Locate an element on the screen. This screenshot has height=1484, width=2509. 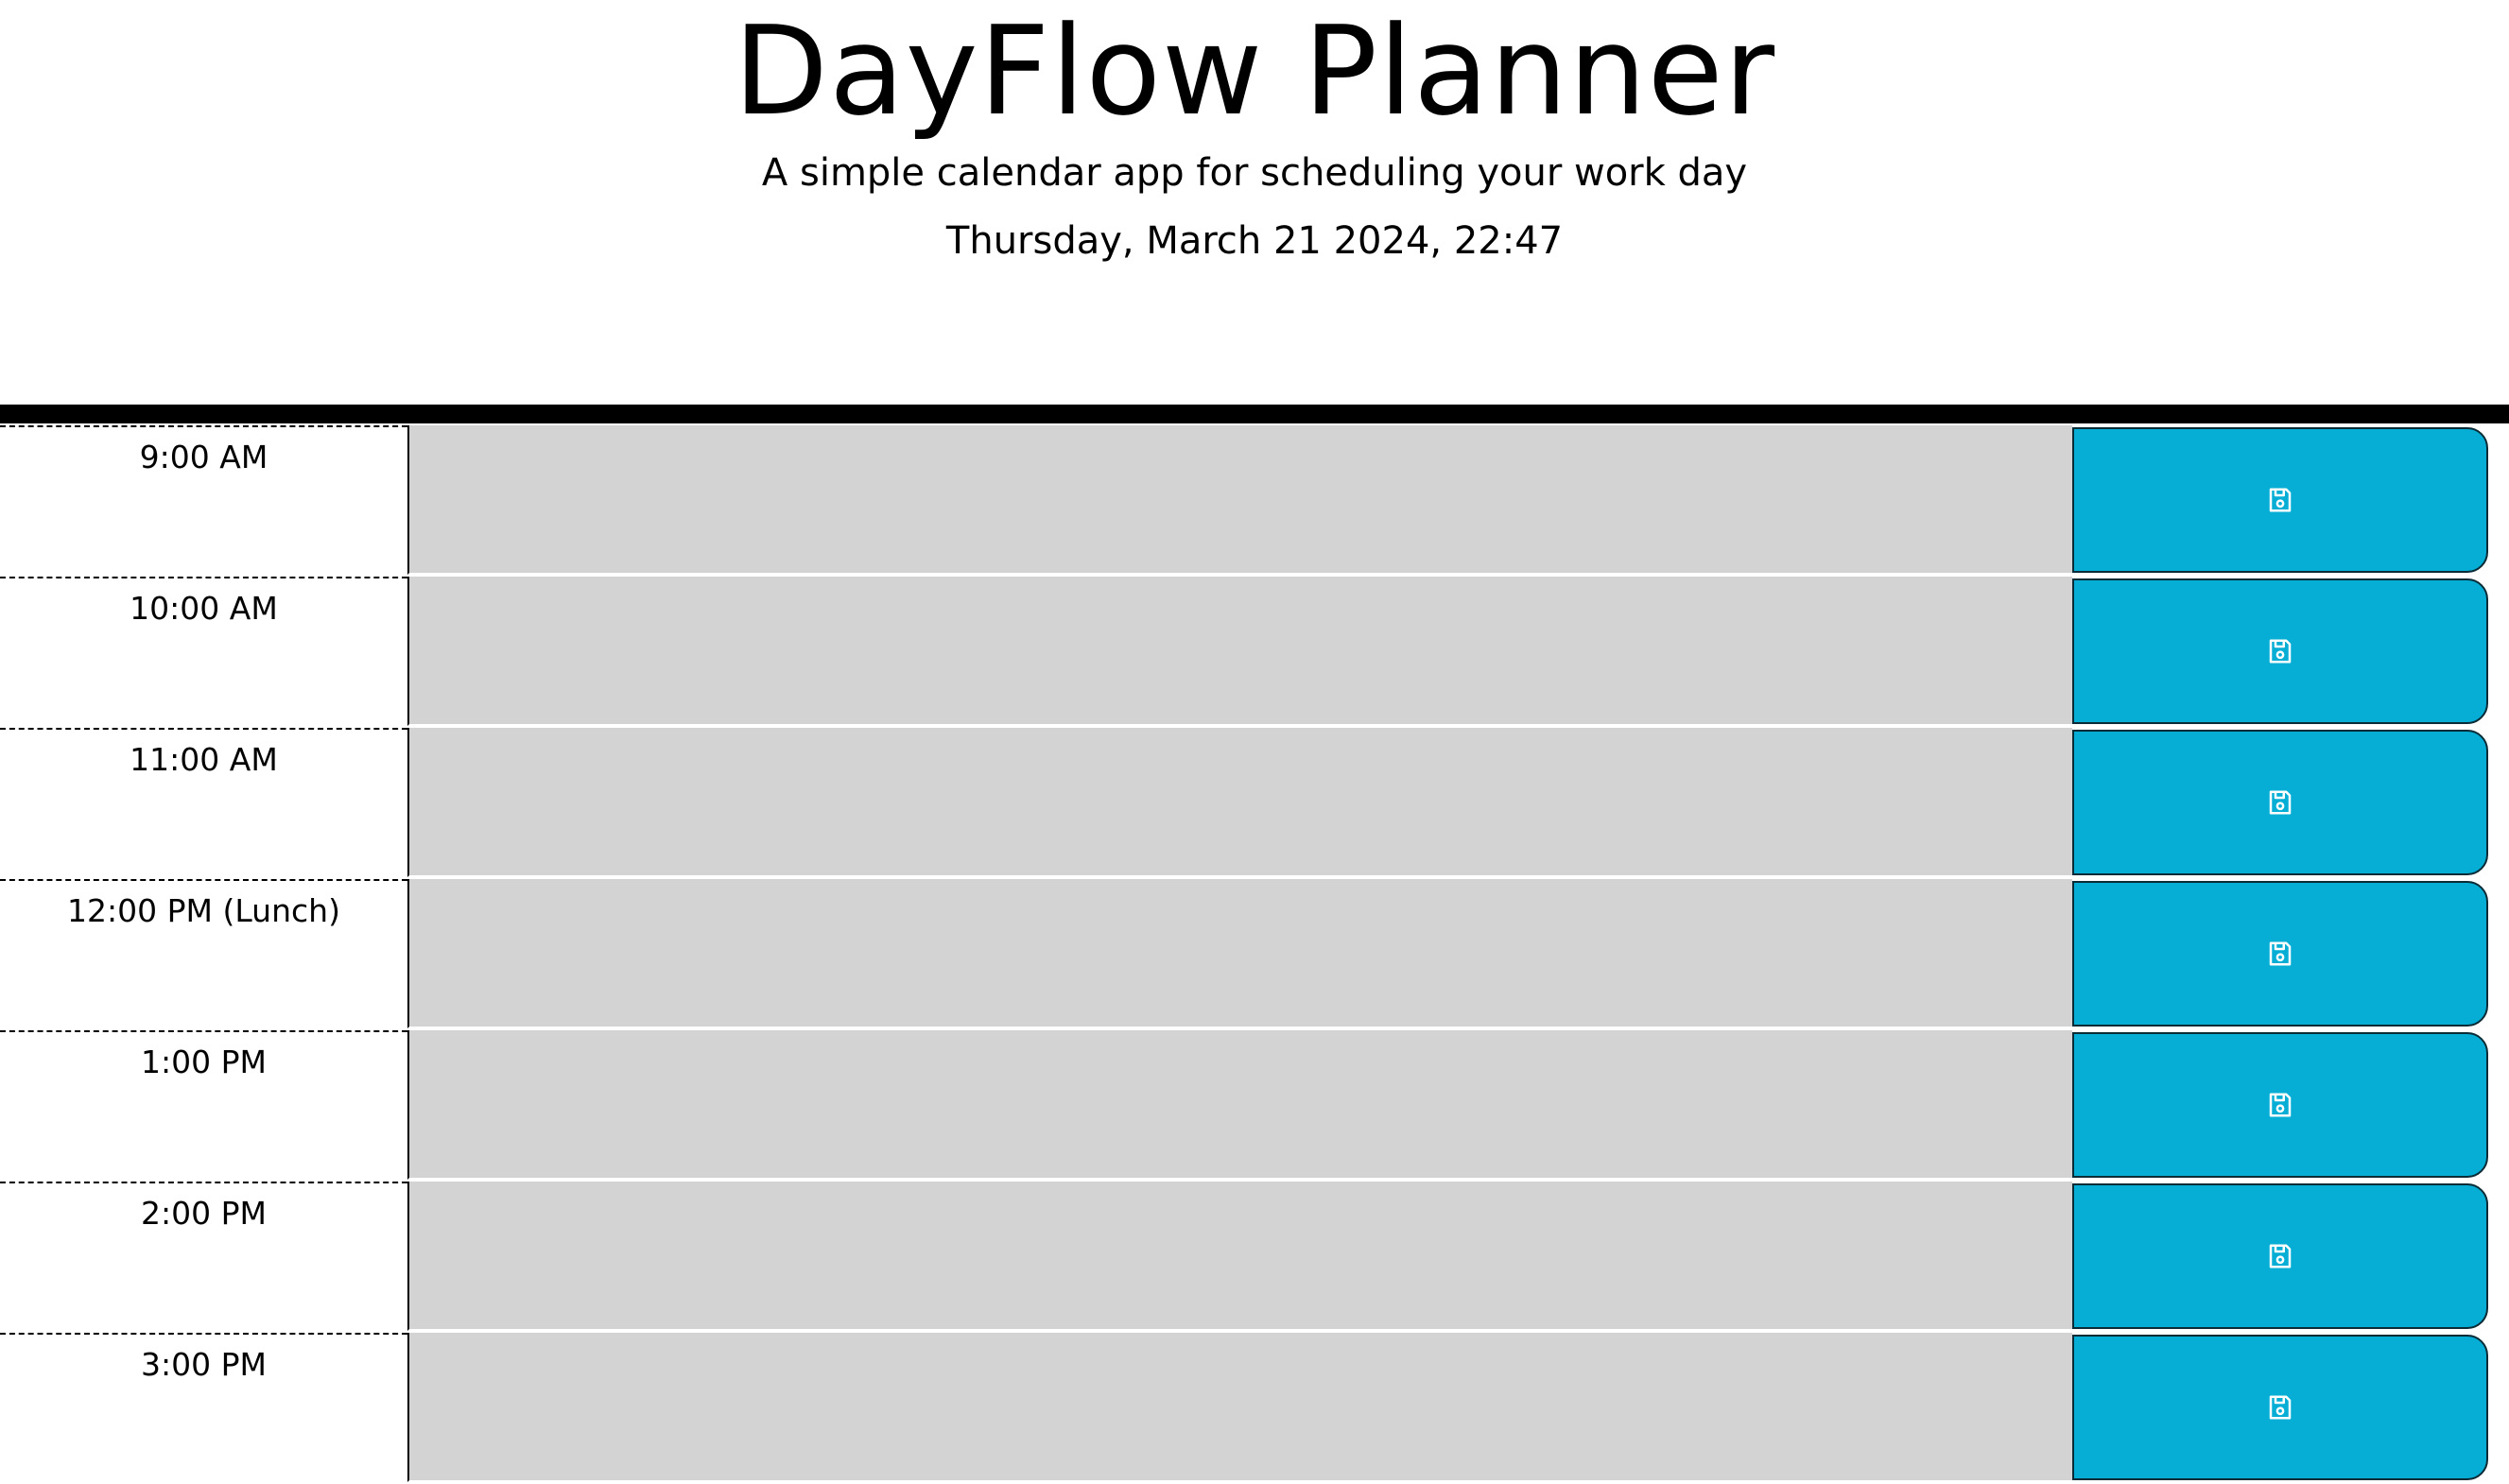
time-block-row: 10:00 AM is located at coordinates (1254, 652).